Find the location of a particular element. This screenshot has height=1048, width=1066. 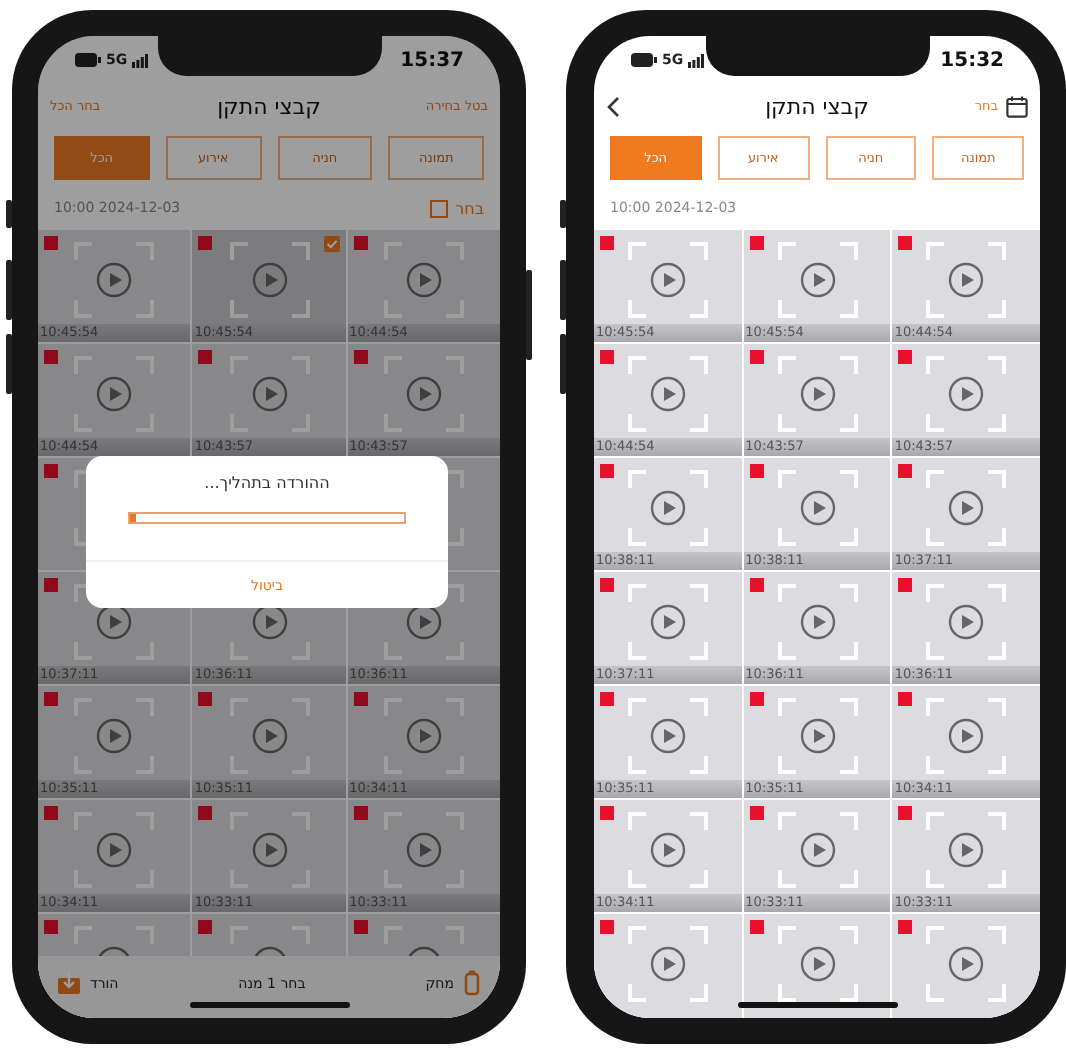

select-checkbox is located at coordinates (438, 208).